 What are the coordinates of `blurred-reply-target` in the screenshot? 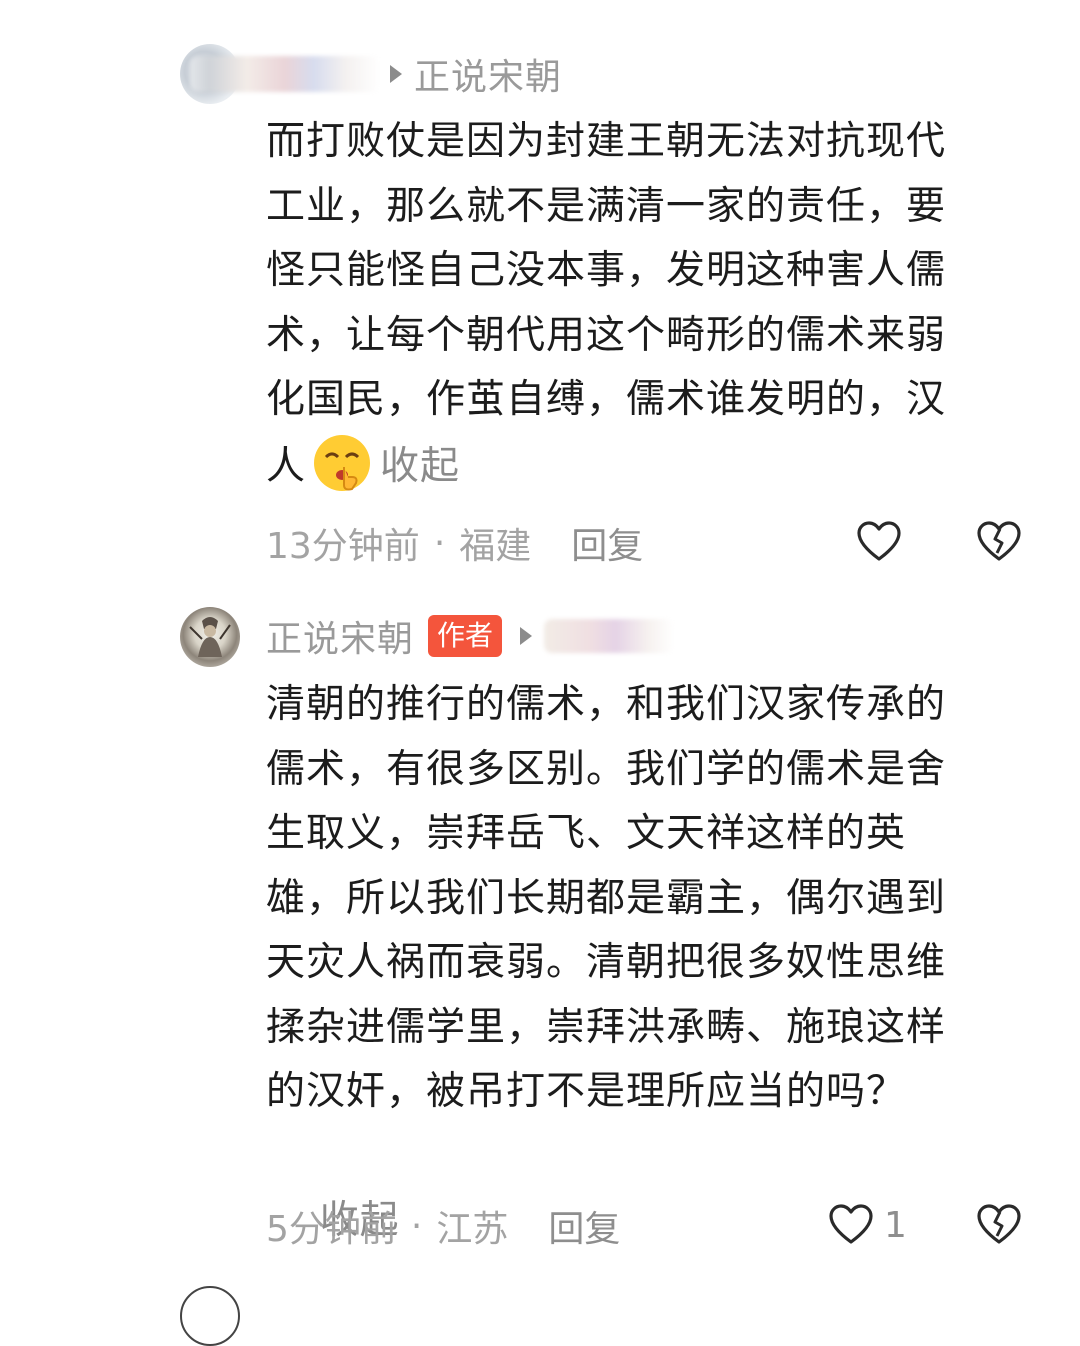 It's located at (609, 636).